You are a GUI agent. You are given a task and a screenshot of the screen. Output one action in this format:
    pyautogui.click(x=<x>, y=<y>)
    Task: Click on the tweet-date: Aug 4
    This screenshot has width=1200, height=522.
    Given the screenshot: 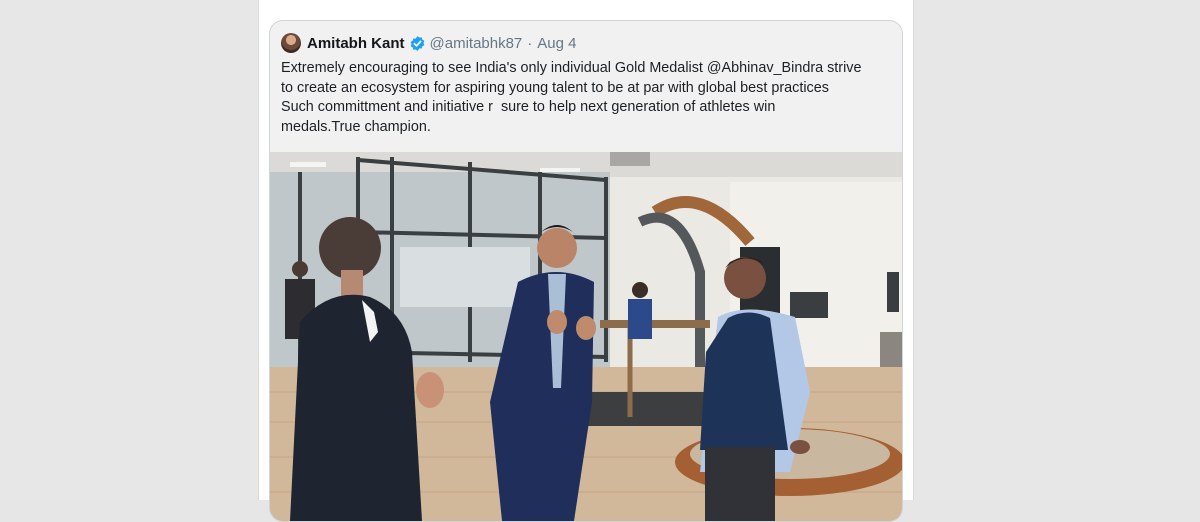 What is the action you would take?
    pyautogui.click(x=556, y=43)
    